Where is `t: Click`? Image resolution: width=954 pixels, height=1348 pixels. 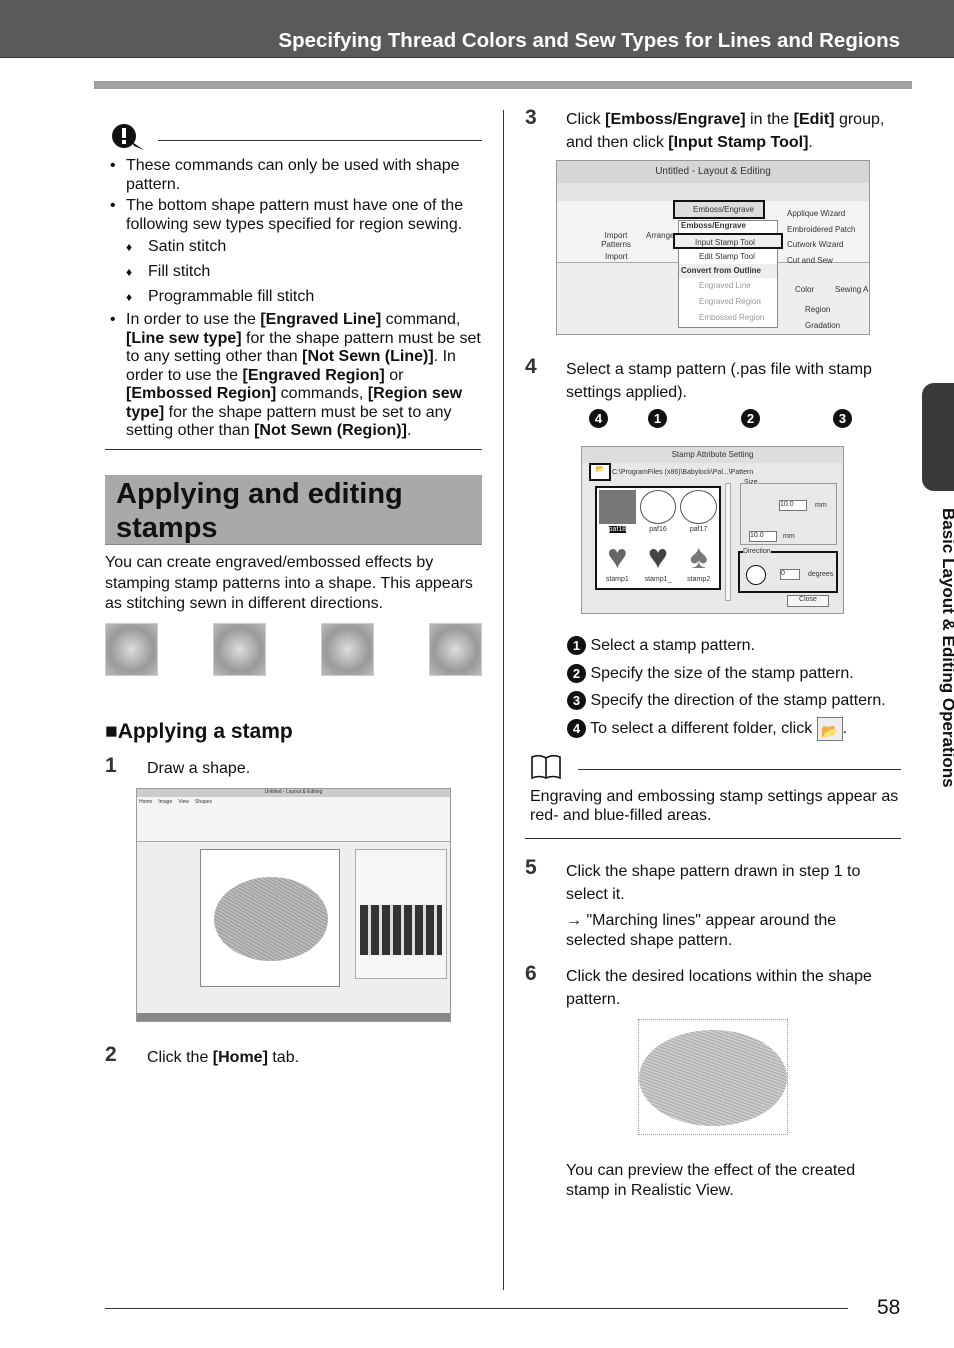 t: Click is located at coordinates (586, 119).